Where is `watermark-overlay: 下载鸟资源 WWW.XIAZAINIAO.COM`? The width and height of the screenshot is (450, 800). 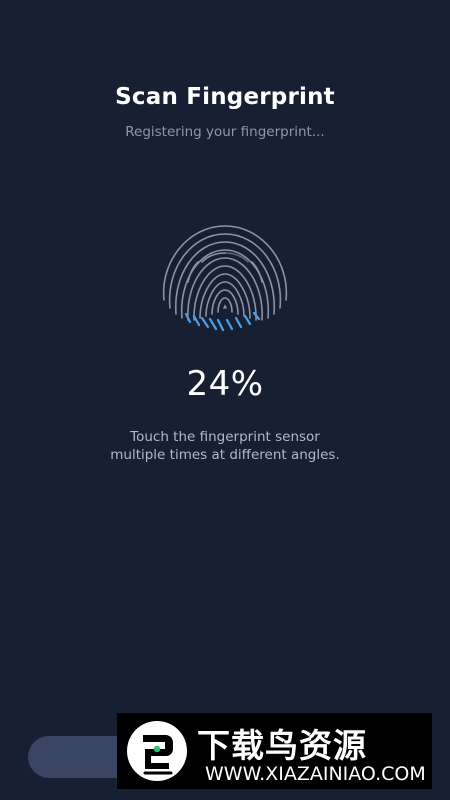
watermark-overlay: 下载鸟资源 WWW.XIAZAINIAO.COM is located at coordinates (274, 751).